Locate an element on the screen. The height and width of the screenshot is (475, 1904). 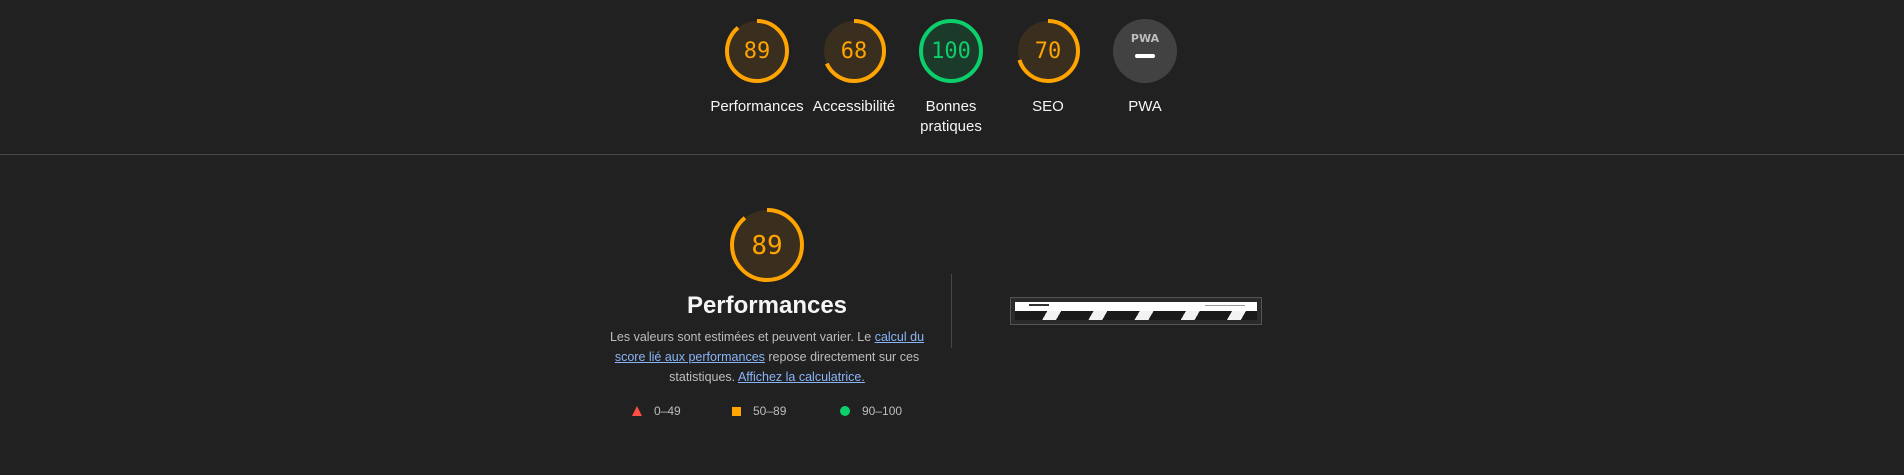
performance-score: 89 is located at coordinates (766, 246).